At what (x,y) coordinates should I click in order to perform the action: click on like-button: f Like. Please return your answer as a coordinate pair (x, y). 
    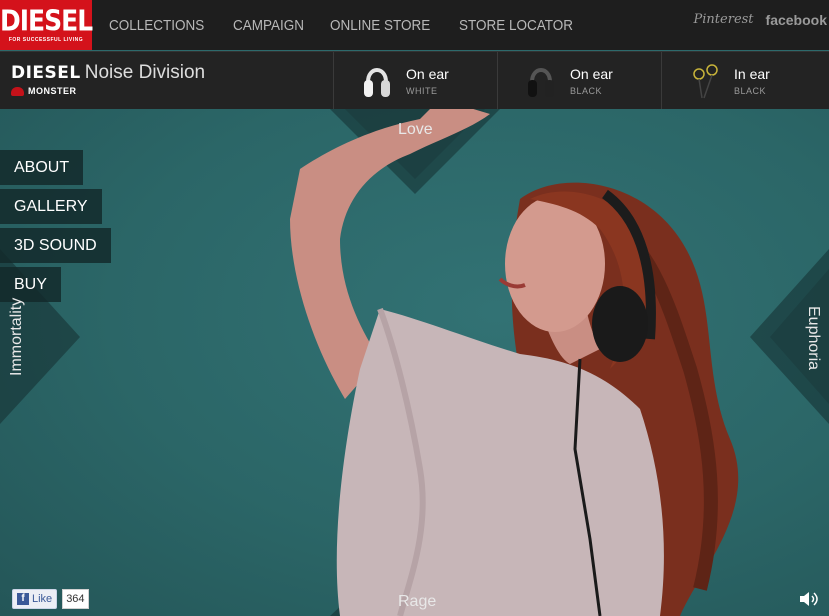
    Looking at the image, I should click on (35, 599).